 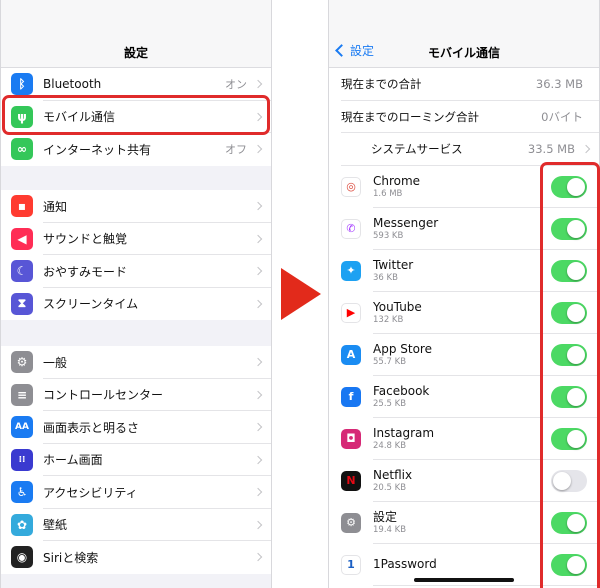 What do you see at coordinates (464, 149) in the screenshot?
I see `system-services-row: システムサービス 33.5 MB` at bounding box center [464, 149].